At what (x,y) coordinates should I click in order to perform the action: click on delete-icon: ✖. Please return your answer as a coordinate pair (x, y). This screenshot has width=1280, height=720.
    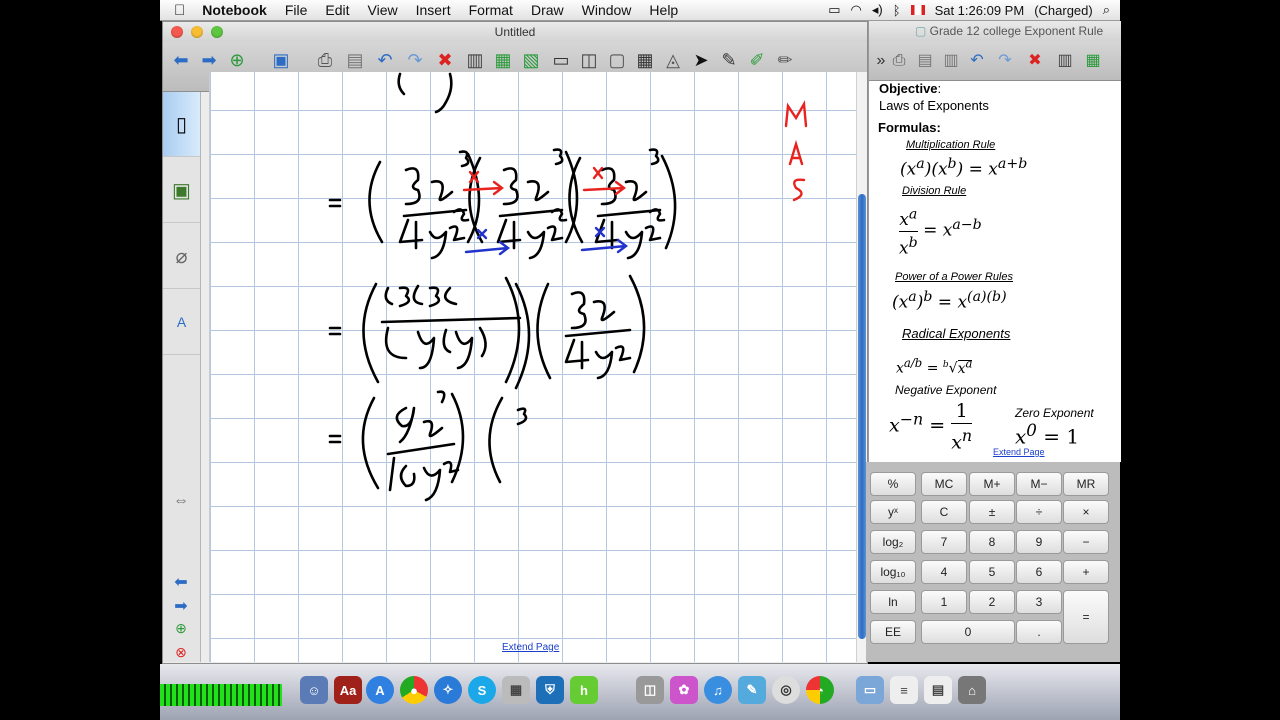
    Looking at the image, I should click on (445, 60).